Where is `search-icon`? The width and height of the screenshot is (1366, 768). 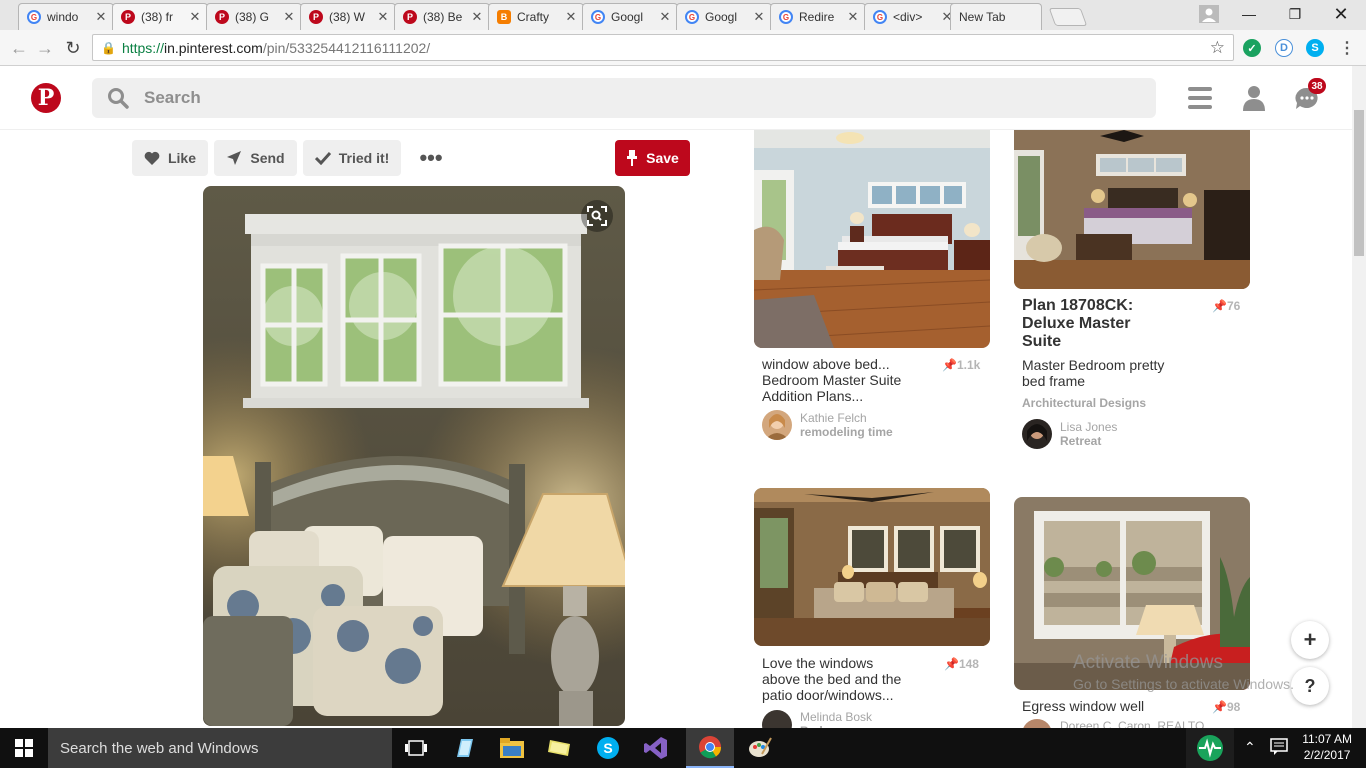
search-icon is located at coordinates (118, 98).